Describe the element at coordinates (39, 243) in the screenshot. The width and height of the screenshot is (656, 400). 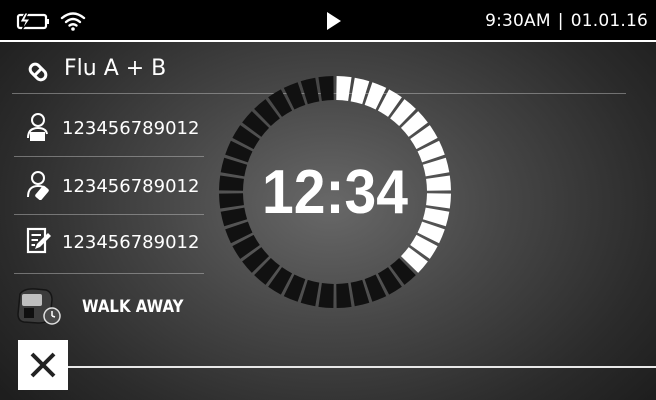
I see `order-icon` at that location.